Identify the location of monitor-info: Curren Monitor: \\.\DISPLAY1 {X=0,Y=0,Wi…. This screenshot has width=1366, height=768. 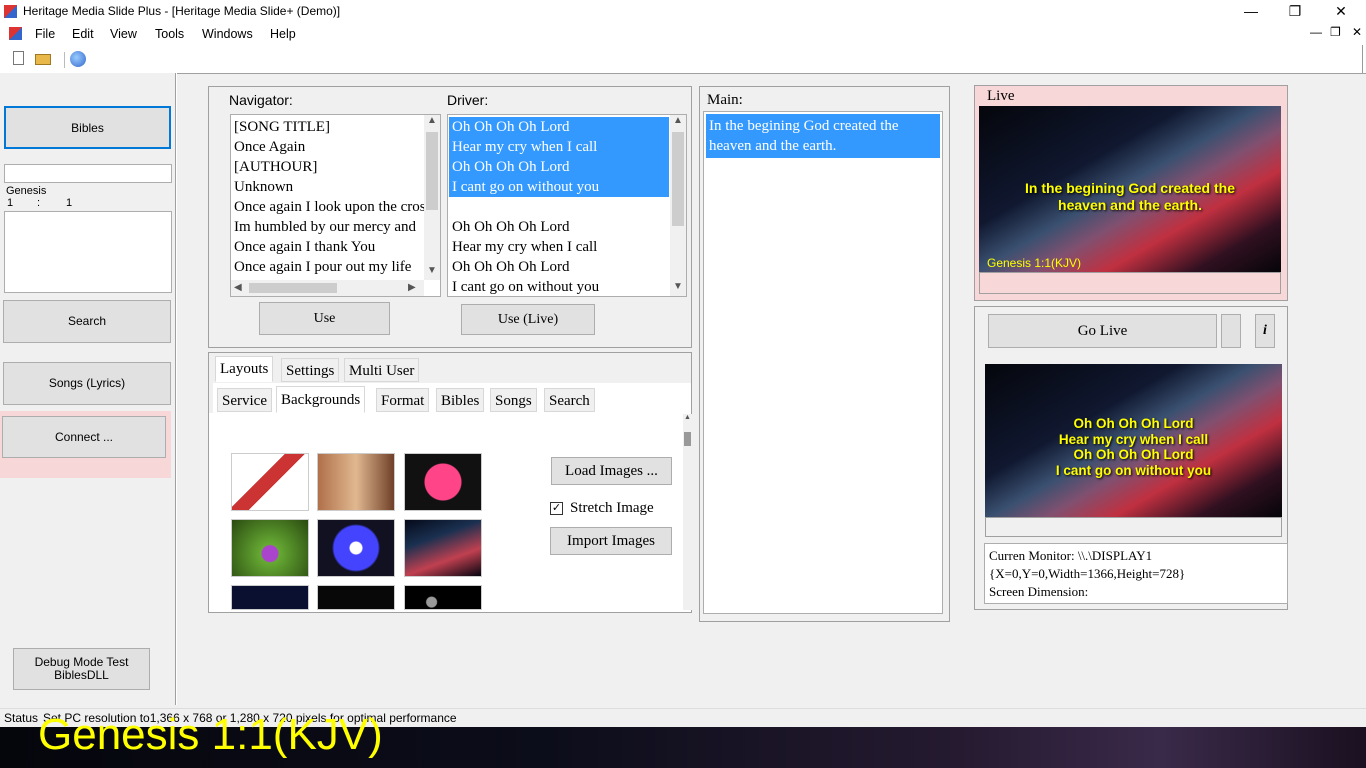
(1136, 573).